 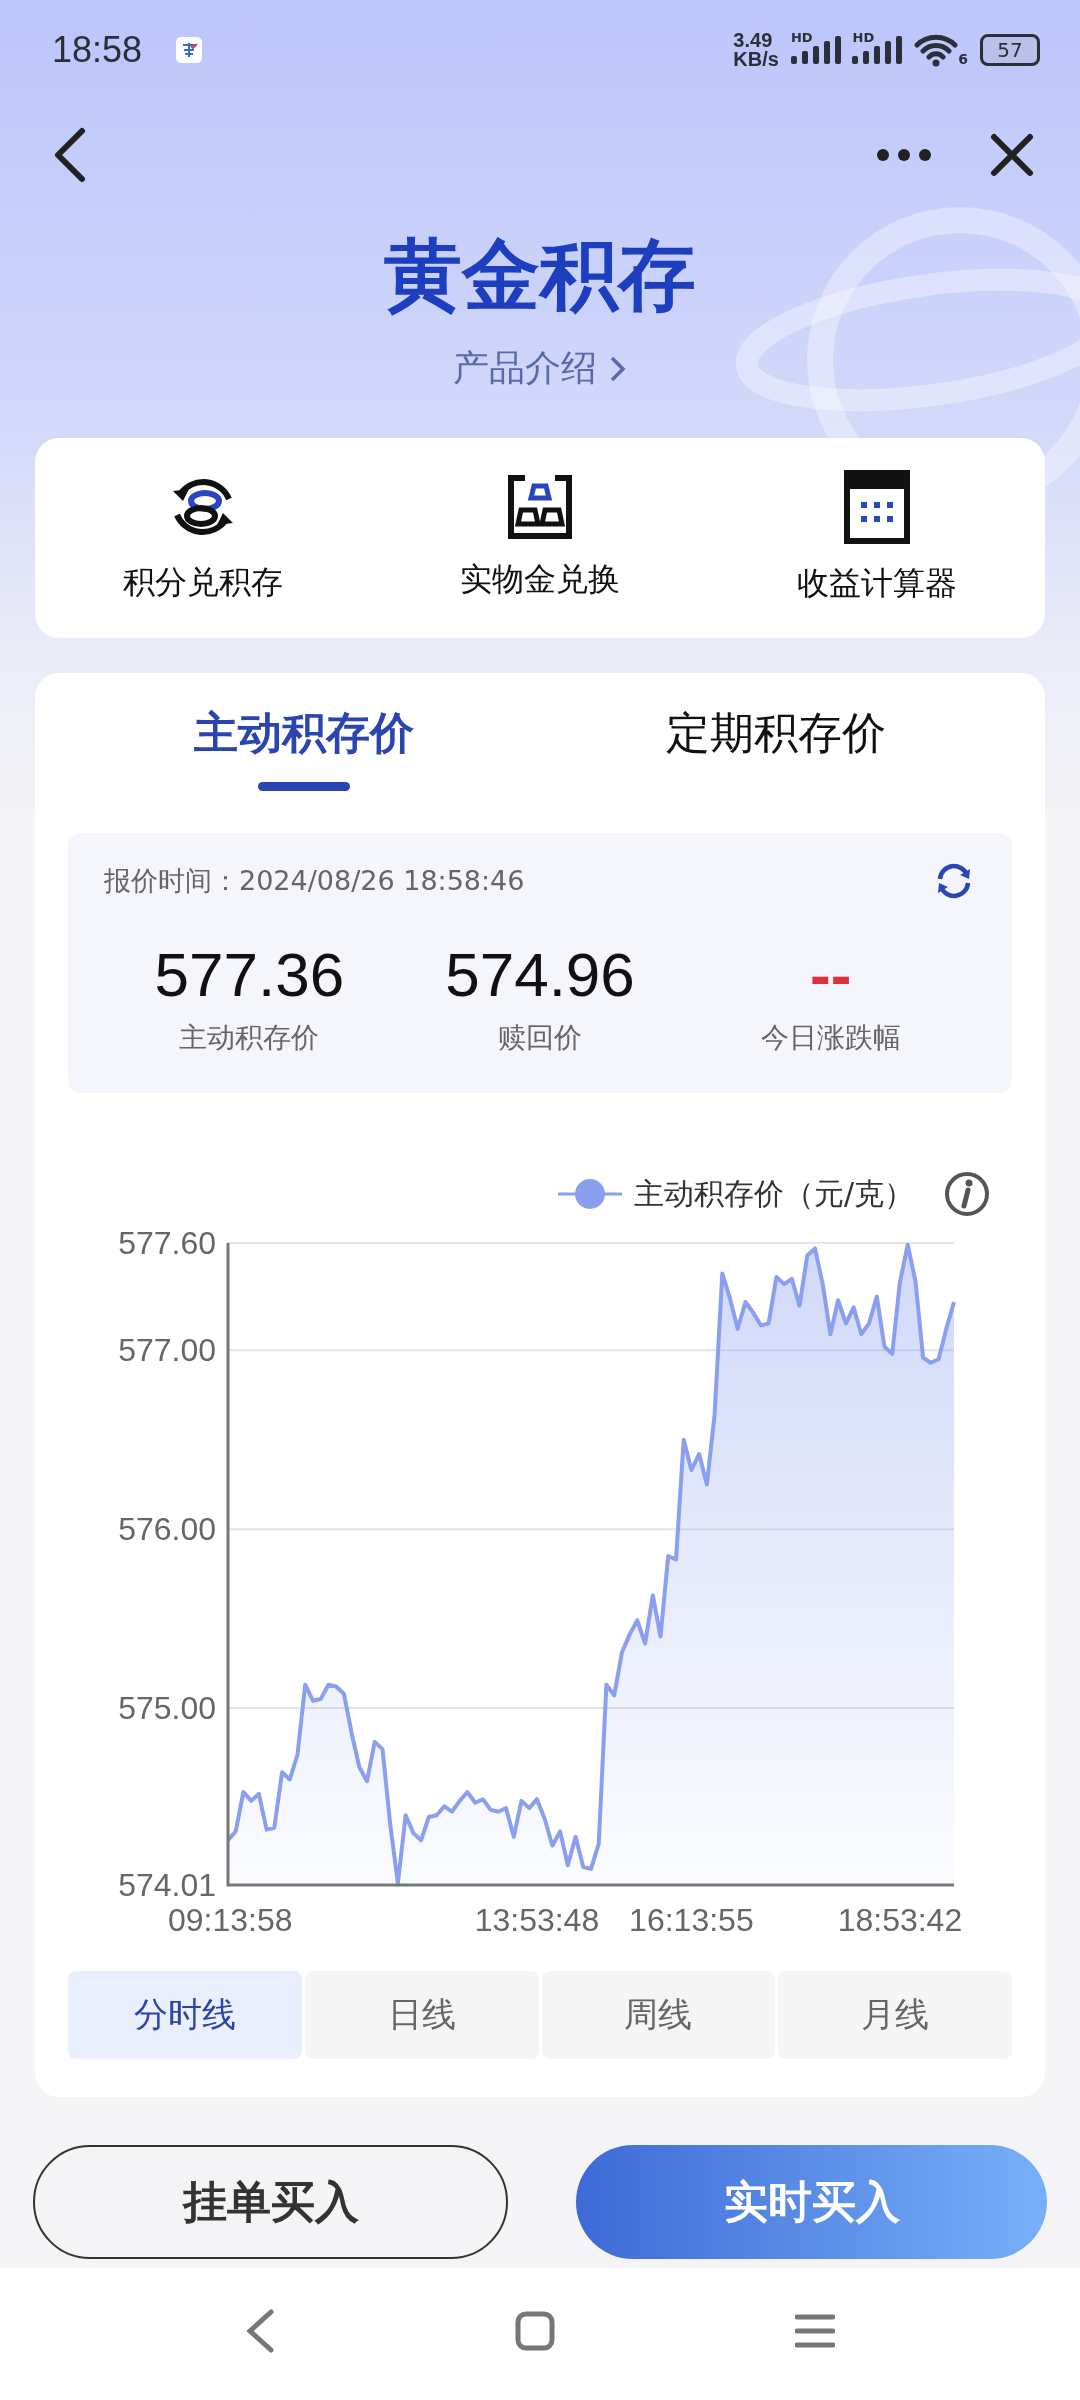 I want to click on period-tab: 月线, so click(x=895, y=2015).